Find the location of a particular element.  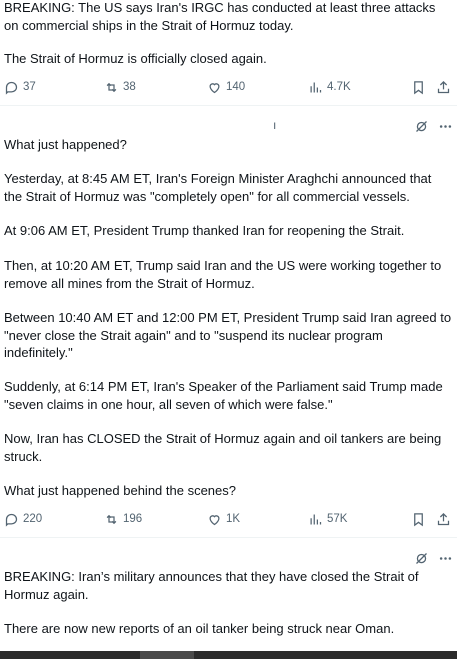

post-1-action-bar: 37 38 140 4.7K is located at coordinates (228, 87).